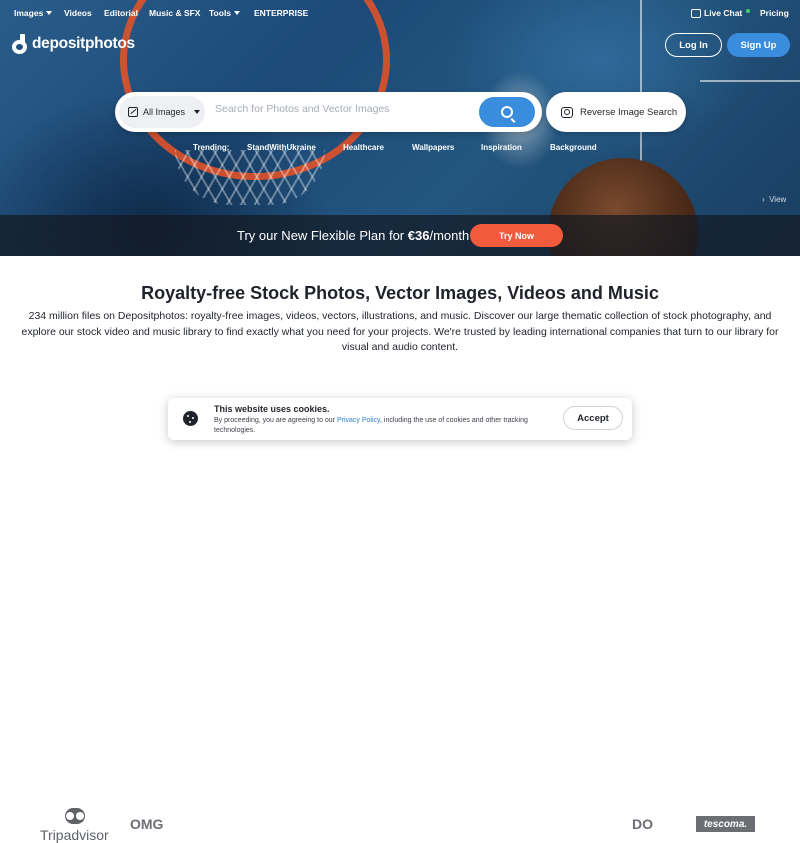 The image size is (800, 843). Describe the element at coordinates (281, 147) in the screenshot. I see `trending-tag: StandWithUkraine` at that location.